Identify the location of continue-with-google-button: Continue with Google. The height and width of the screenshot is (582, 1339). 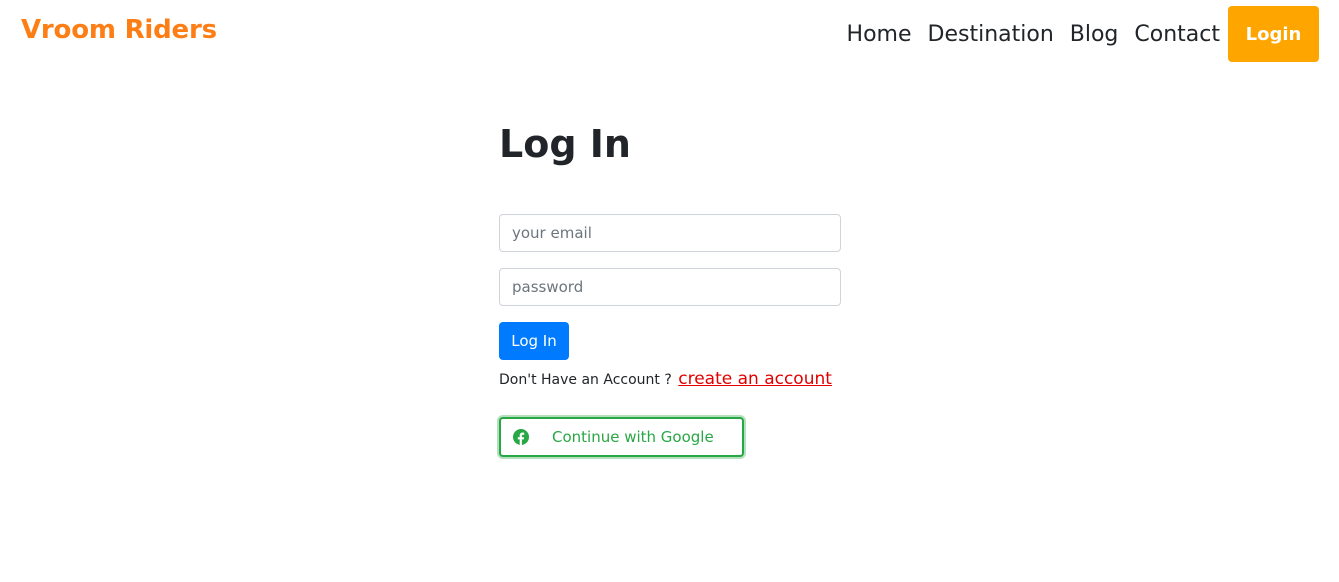
(621, 437).